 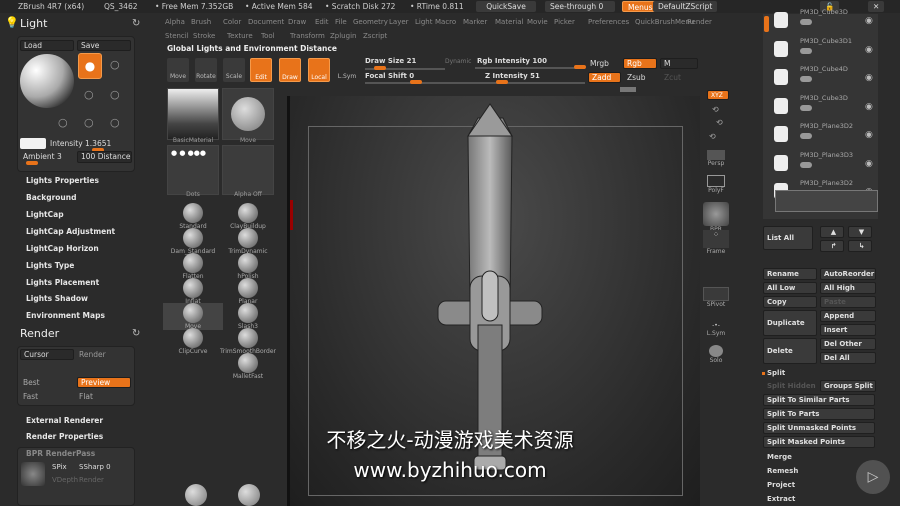 What do you see at coordinates (848, 330) in the screenshot?
I see `insert-button: Insert` at bounding box center [848, 330].